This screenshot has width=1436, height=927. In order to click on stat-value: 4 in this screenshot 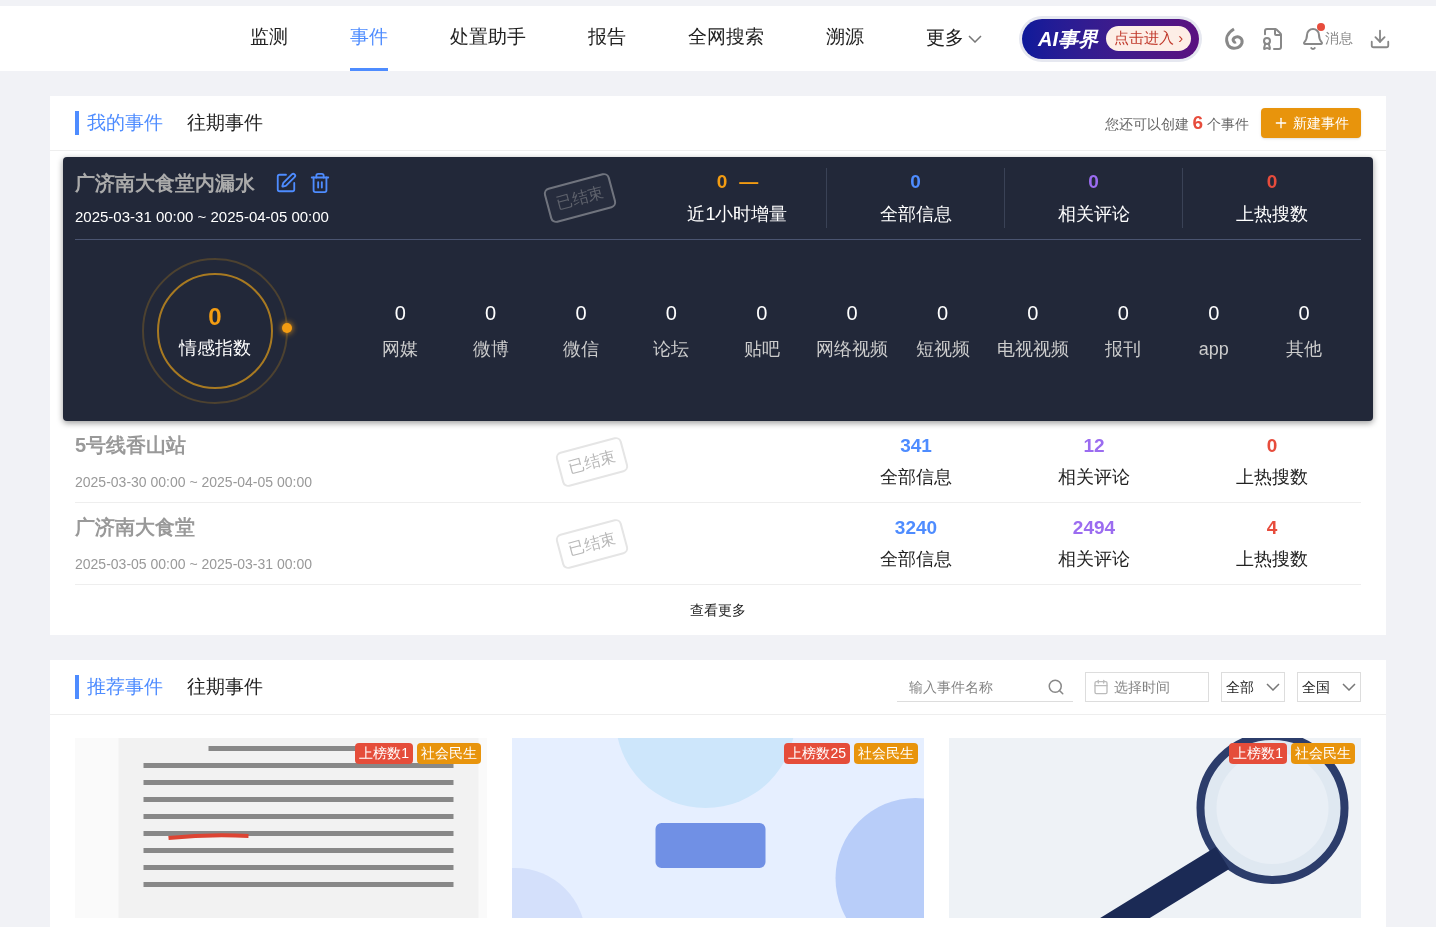, I will do `click(1272, 527)`.